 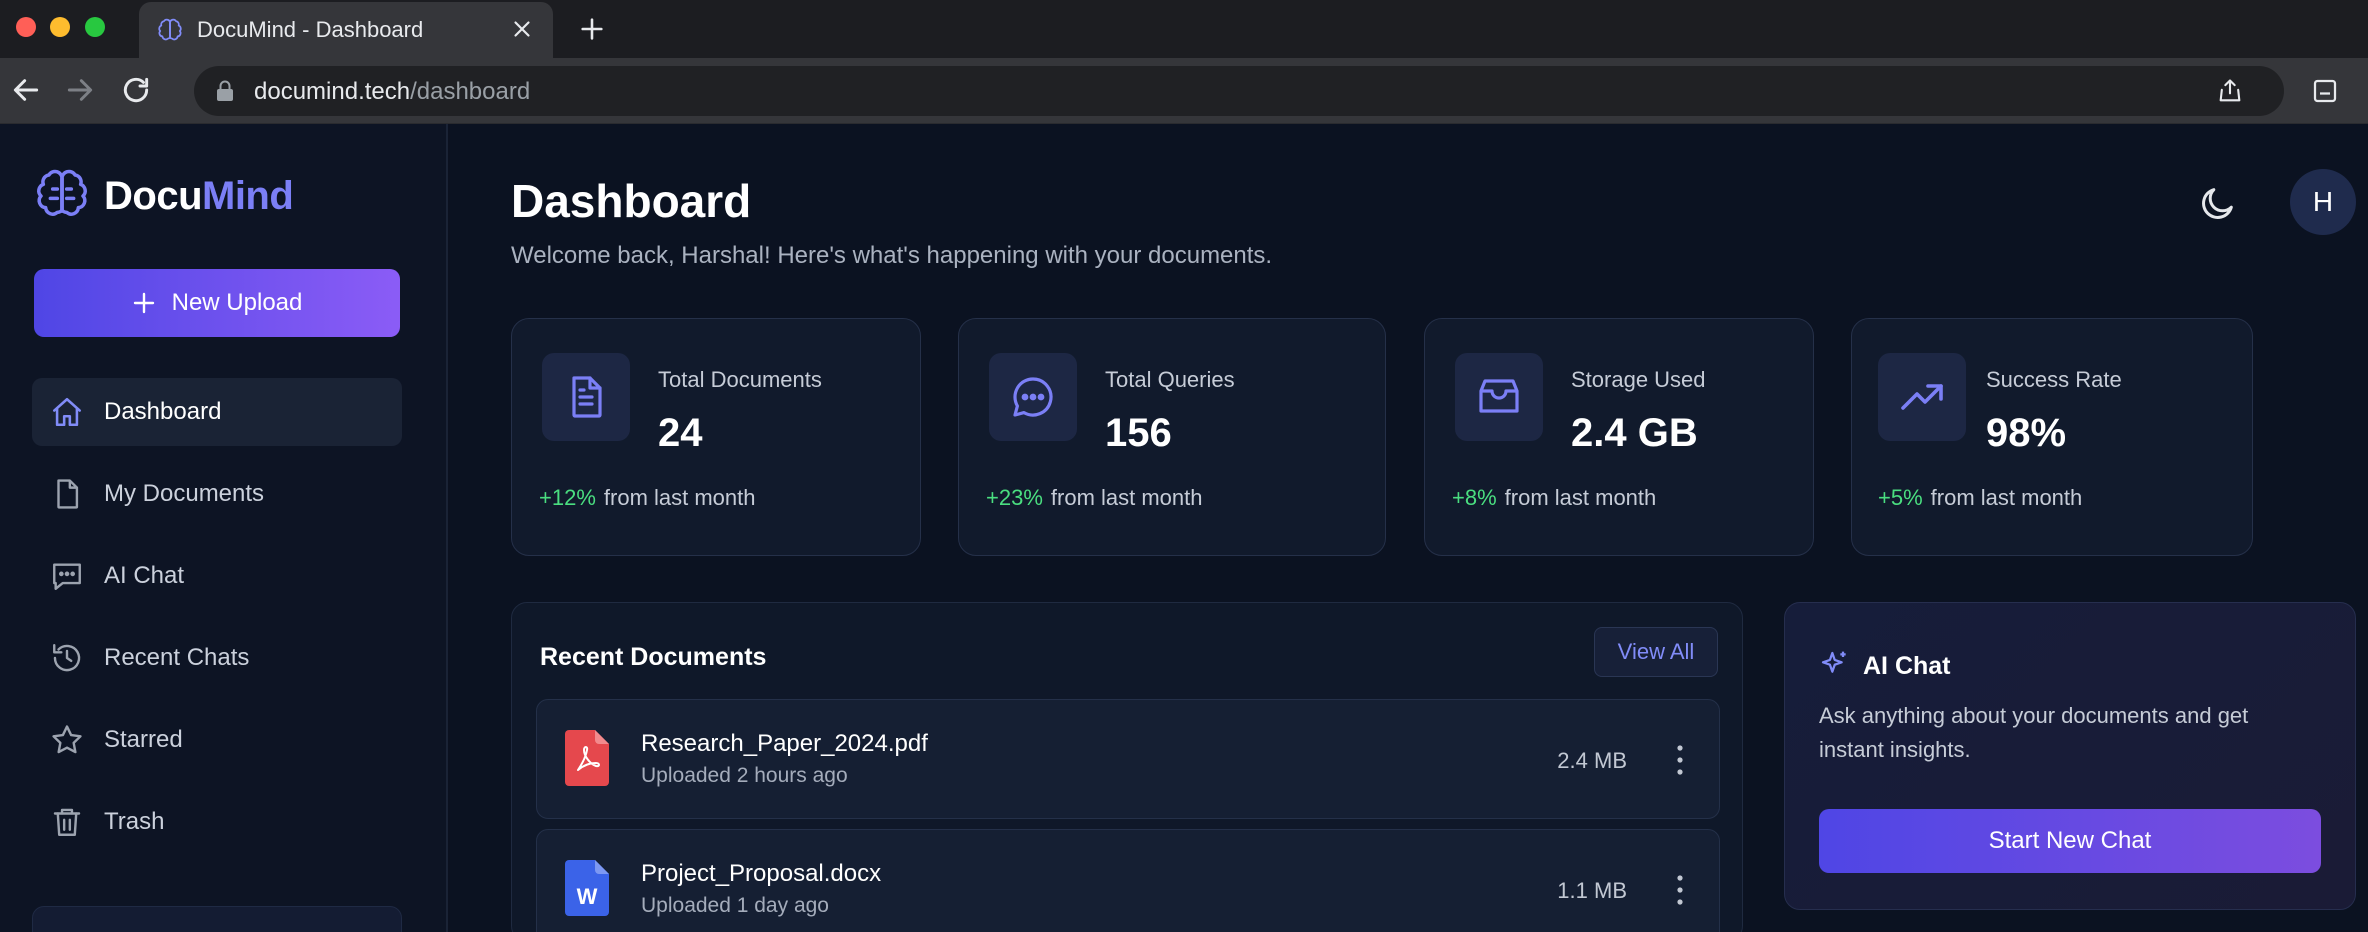 What do you see at coordinates (522, 29) in the screenshot?
I see `close-icon` at bounding box center [522, 29].